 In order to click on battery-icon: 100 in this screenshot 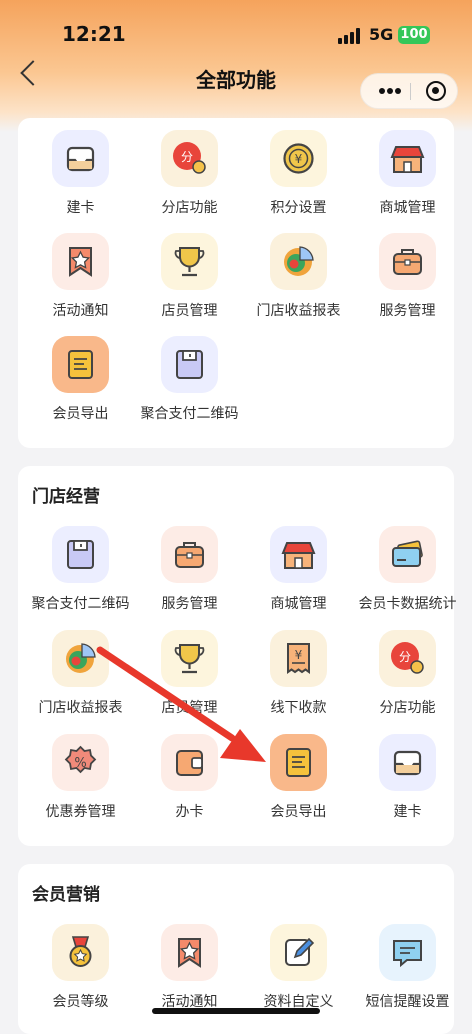, I will do `click(414, 35)`.